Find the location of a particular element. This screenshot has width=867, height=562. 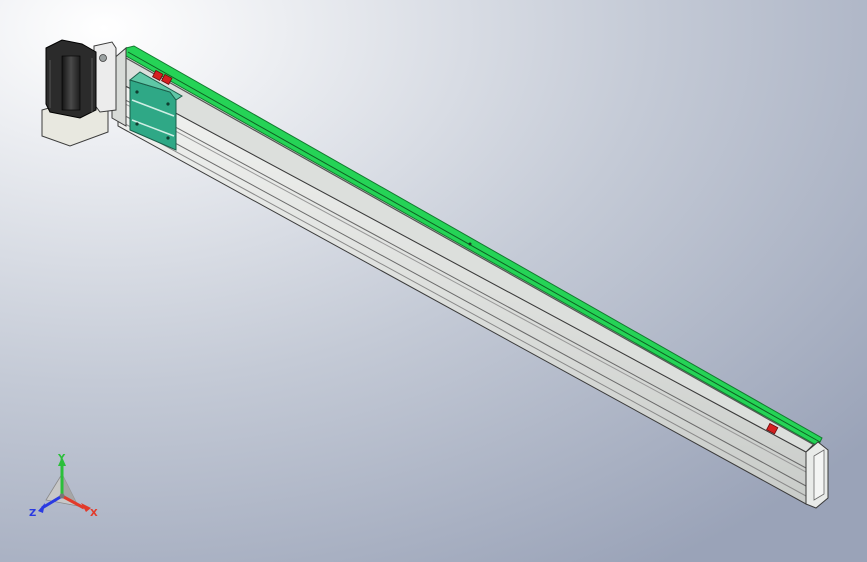

servo-motor is located at coordinates (79, 93).